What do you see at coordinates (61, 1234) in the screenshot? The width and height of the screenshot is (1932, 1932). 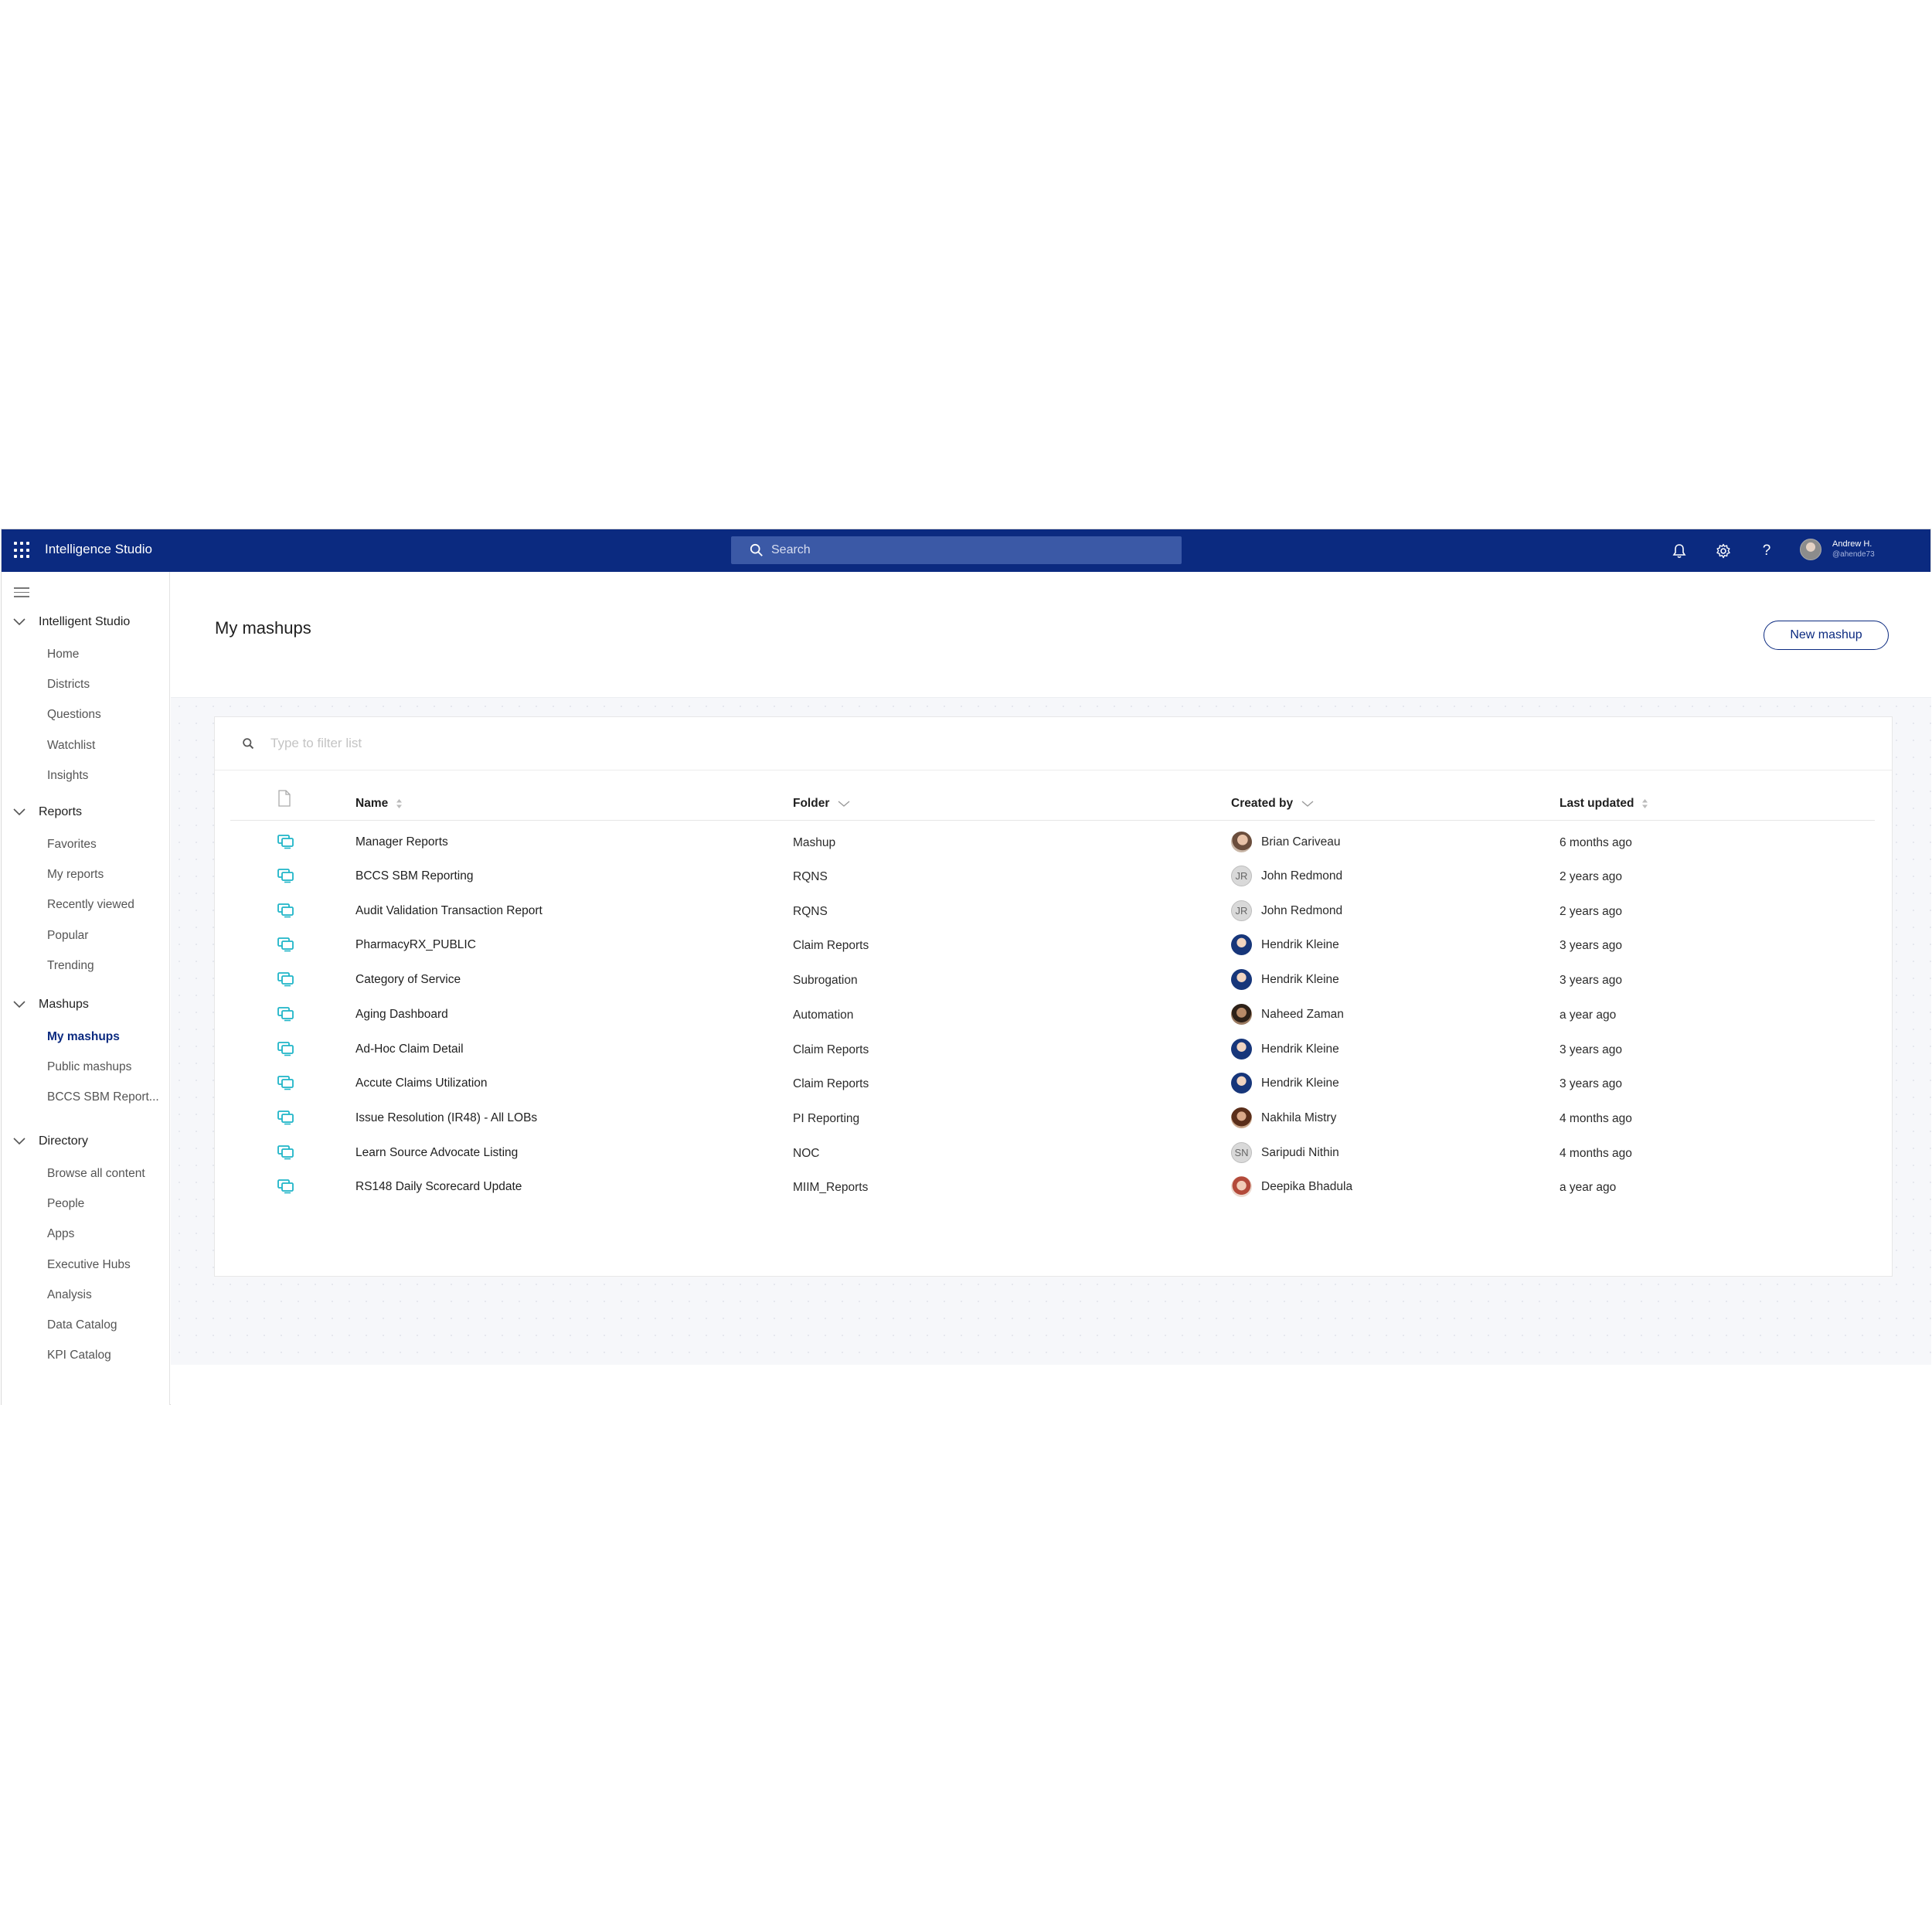 I see `sidebar-item-apps: Apps` at bounding box center [61, 1234].